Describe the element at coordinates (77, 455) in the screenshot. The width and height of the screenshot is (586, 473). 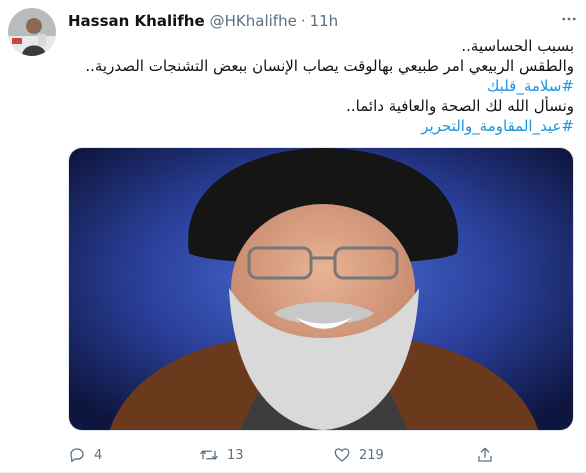
I see `reply-icon` at that location.